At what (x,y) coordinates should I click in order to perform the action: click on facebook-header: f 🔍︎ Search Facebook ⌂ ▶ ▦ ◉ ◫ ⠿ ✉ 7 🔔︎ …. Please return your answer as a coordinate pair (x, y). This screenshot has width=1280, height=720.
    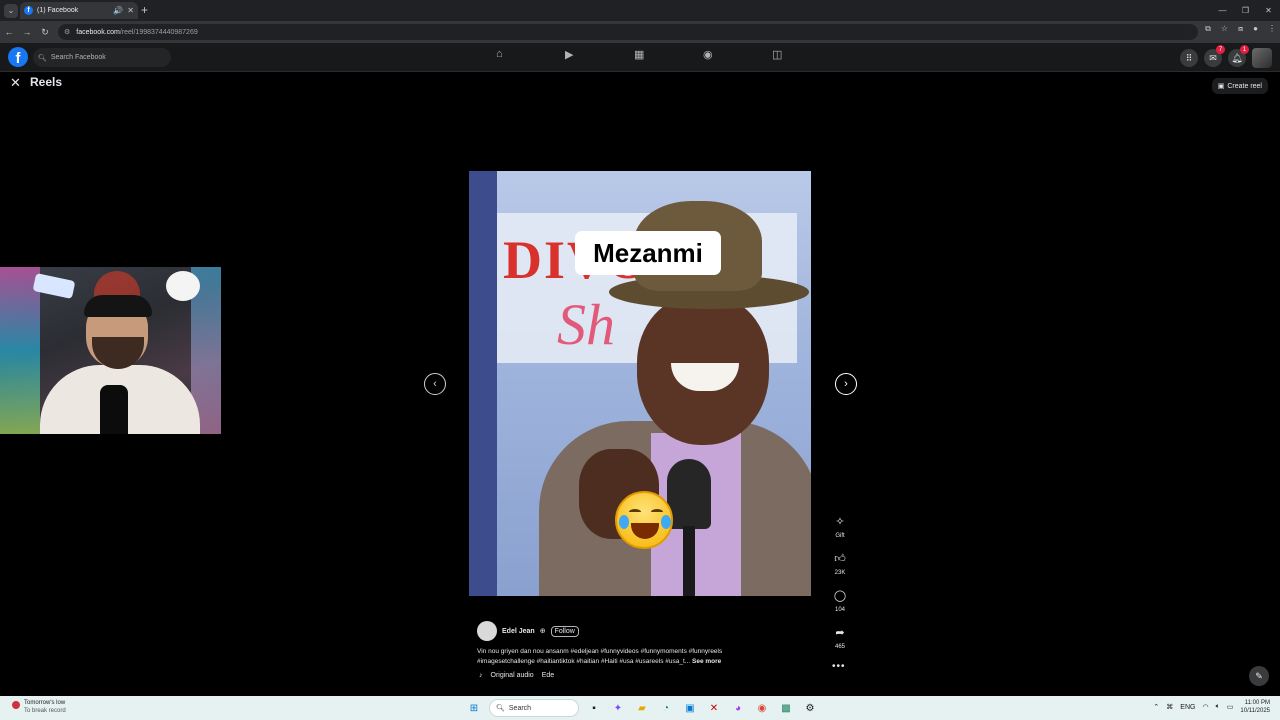
    Looking at the image, I should click on (640, 57).